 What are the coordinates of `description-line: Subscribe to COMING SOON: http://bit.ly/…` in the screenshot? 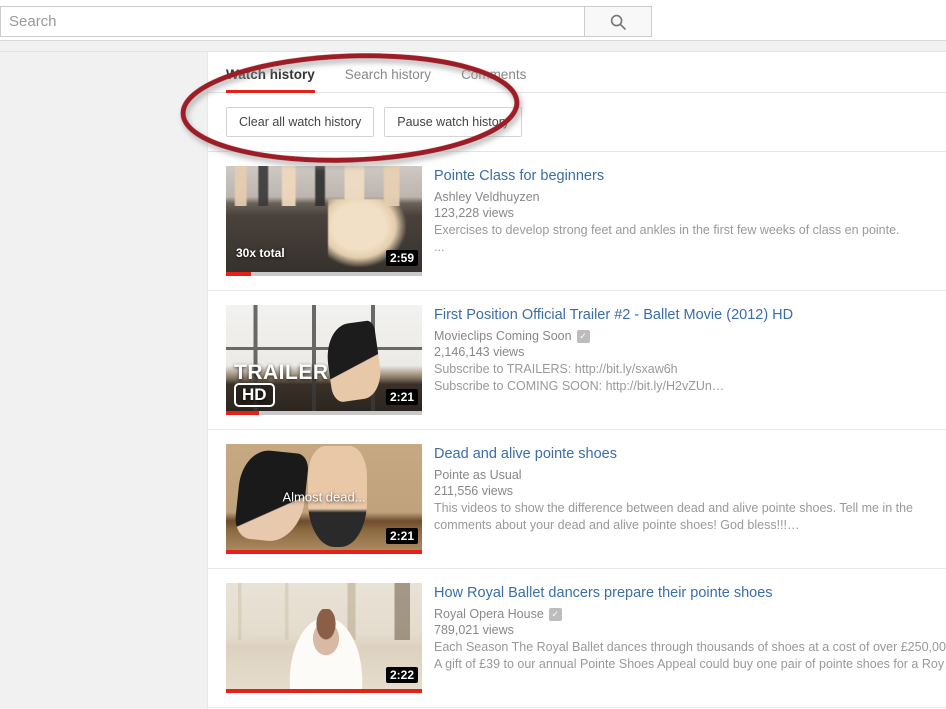 It's located at (579, 386).